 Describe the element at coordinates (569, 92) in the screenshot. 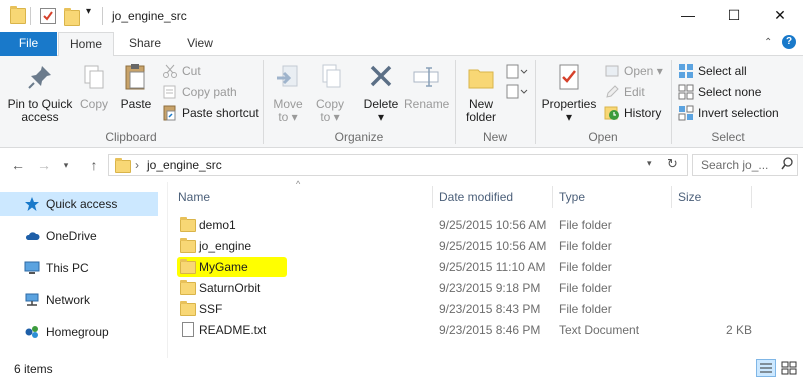

I see `properties-button: Properties ▾` at that location.